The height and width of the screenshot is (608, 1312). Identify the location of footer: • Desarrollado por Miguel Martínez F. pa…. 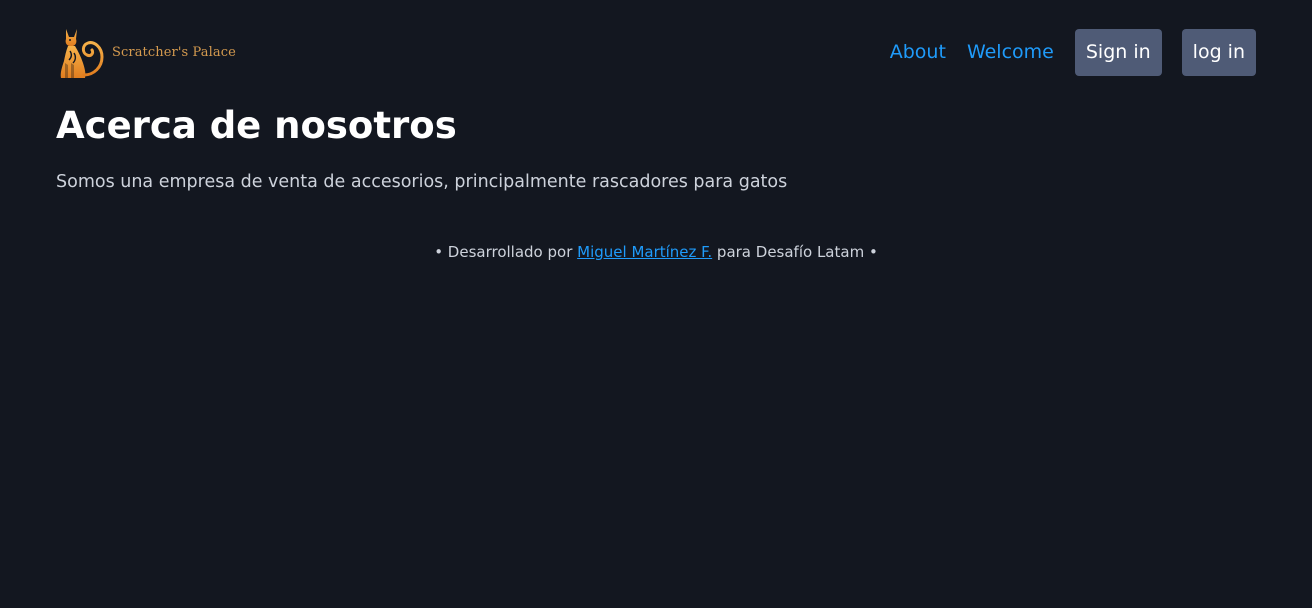
(656, 252).